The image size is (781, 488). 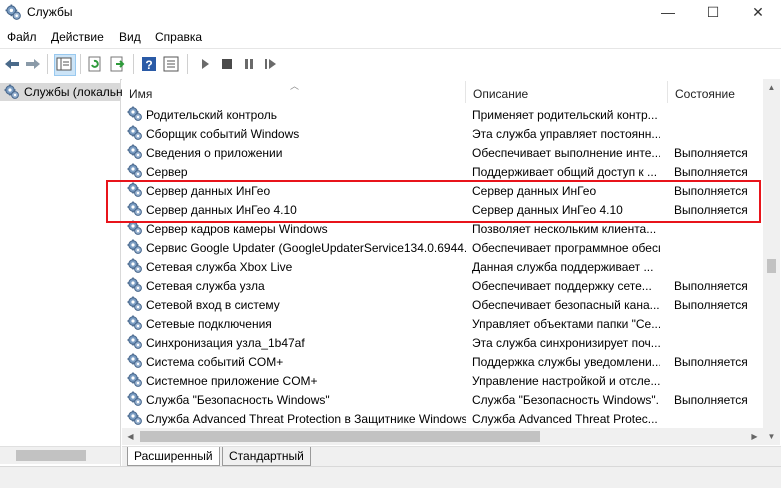 What do you see at coordinates (567, 92) in the screenshot?
I see `column-header-description: Описание` at bounding box center [567, 92].